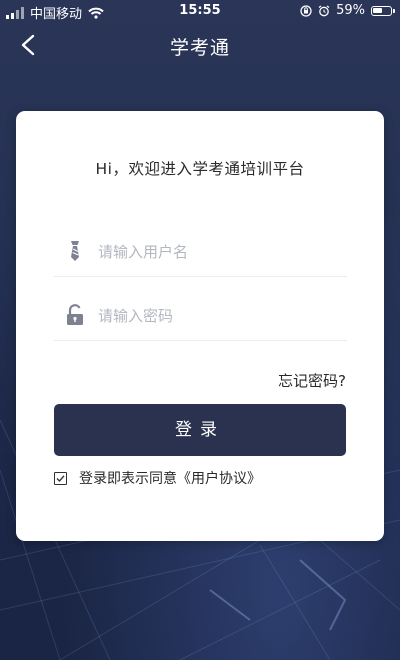 This screenshot has height=660, width=400. What do you see at coordinates (218, 316) in the screenshot?
I see `password-input` at bounding box center [218, 316].